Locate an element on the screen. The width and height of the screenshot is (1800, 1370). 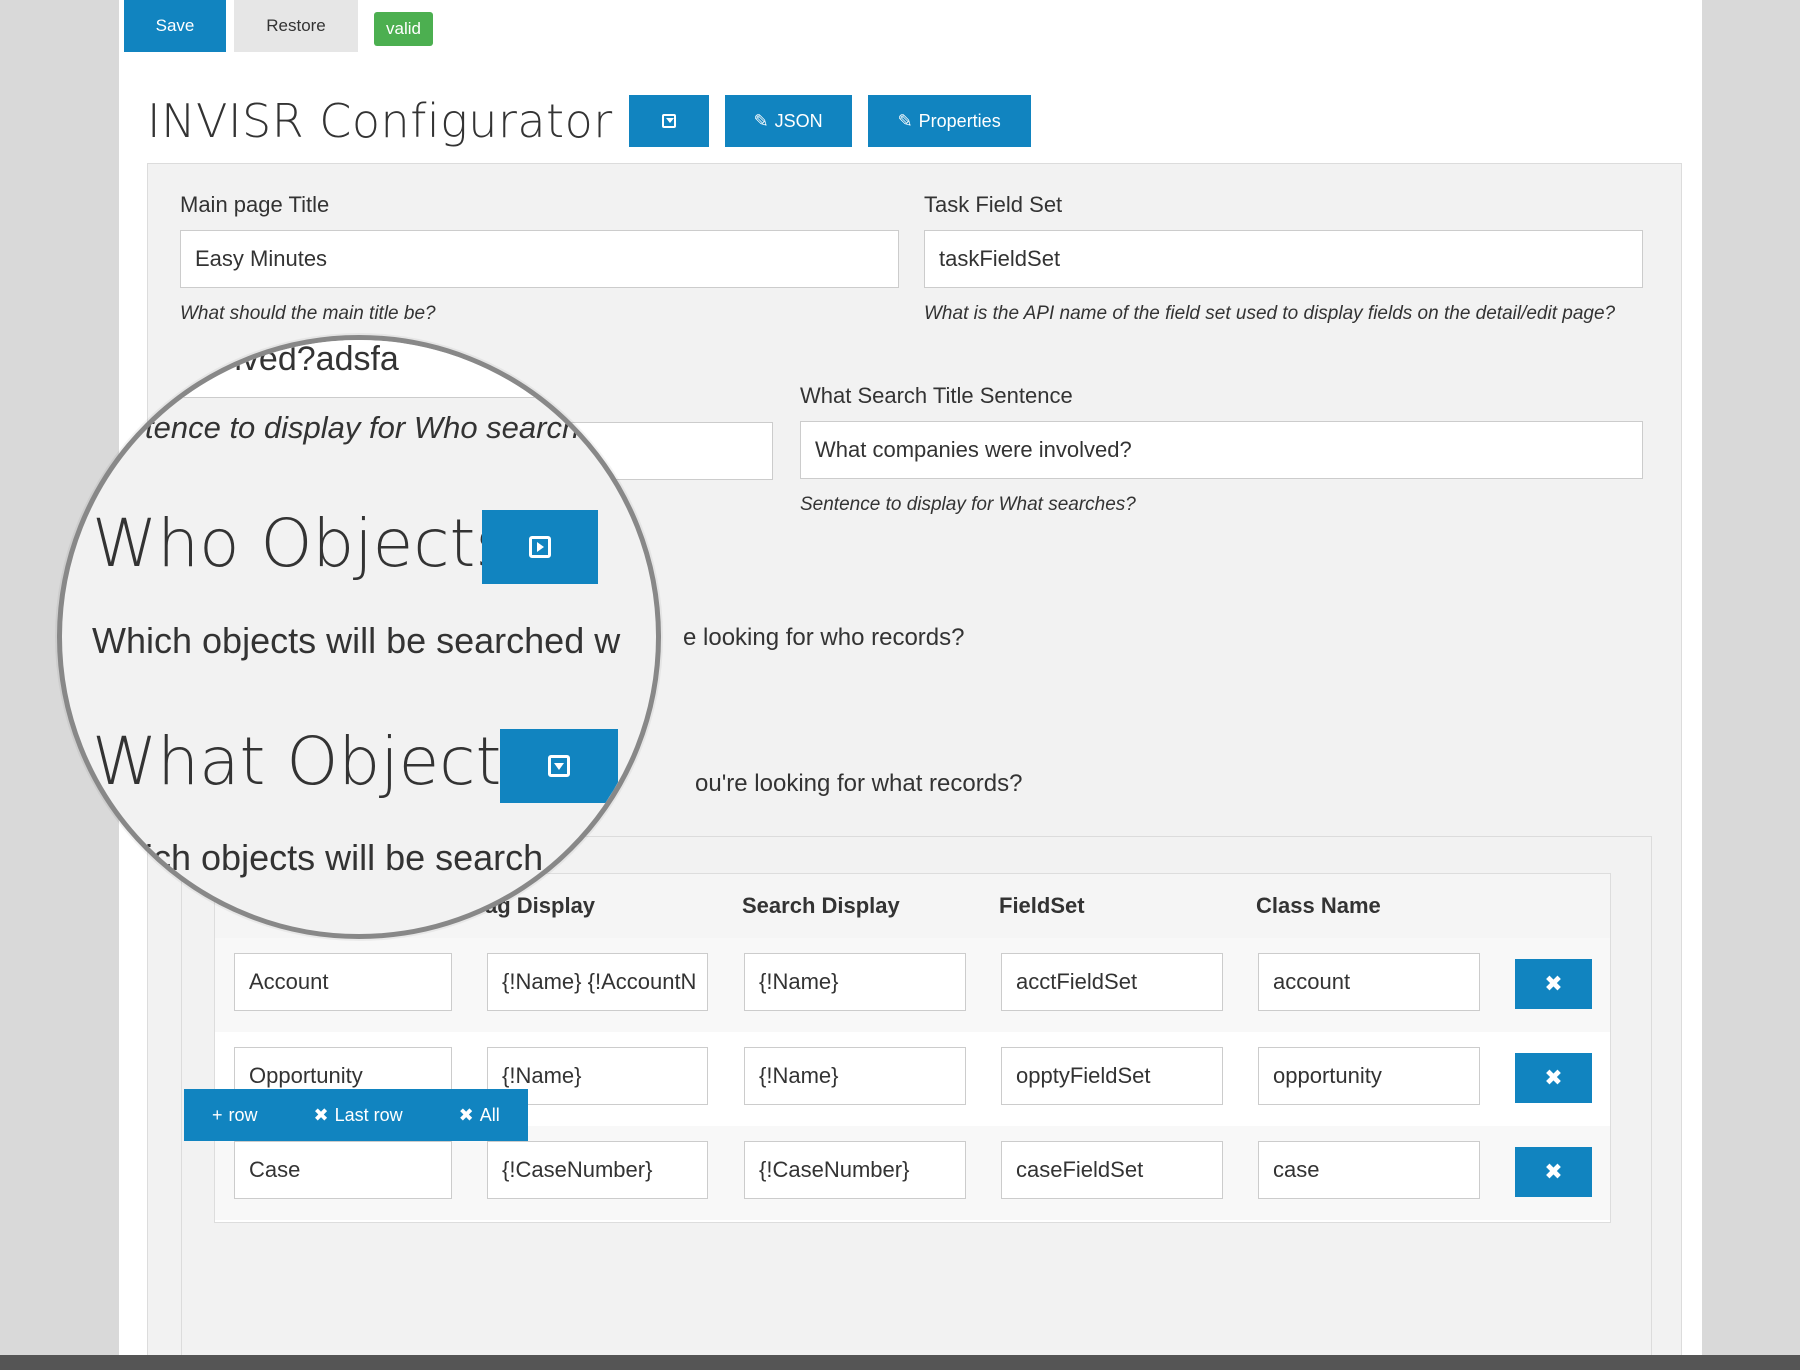
fieldset-input: acctFieldSet is located at coordinates (1112, 982).